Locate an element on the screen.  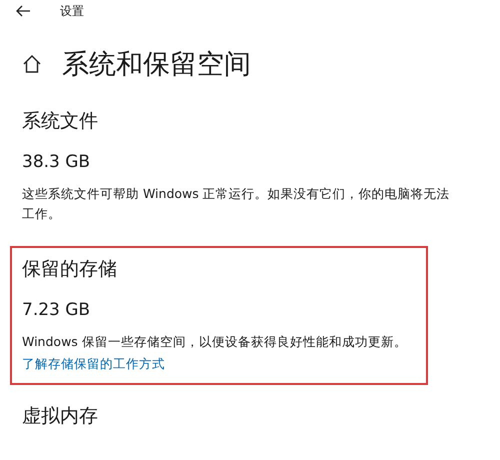
window-title: 设置 is located at coordinates (72, 11).